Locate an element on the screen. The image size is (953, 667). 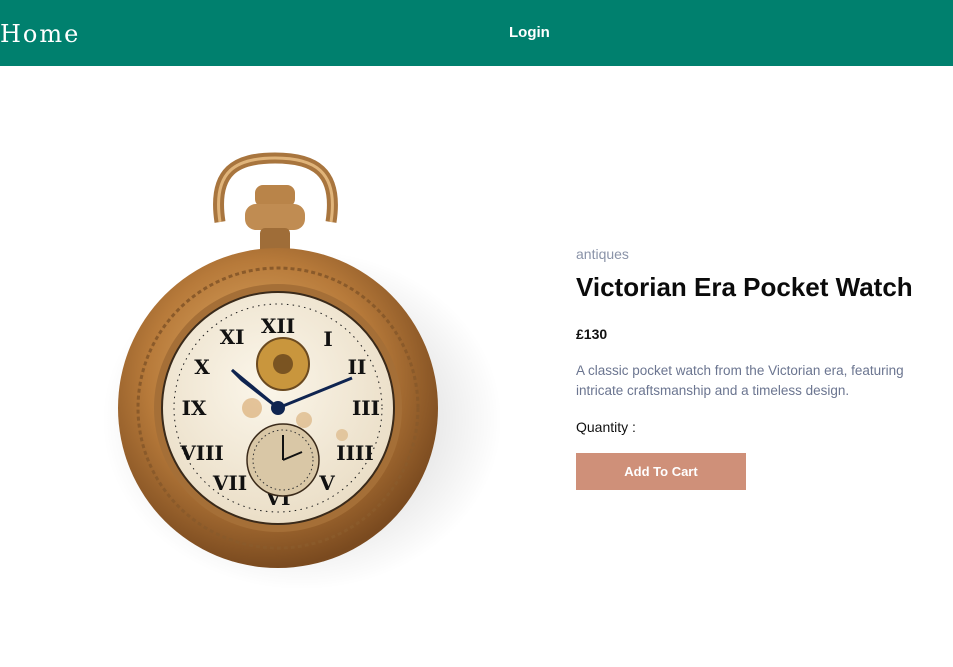
svg-text: IIII is located at coordinates (354, 453).